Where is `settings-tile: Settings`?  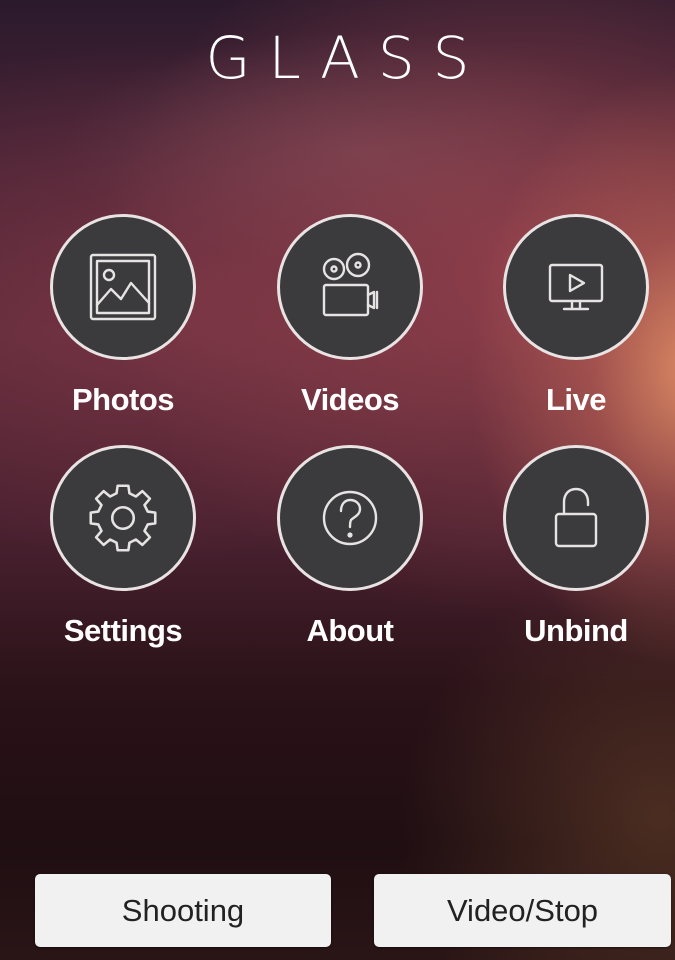 settings-tile: Settings is located at coordinates (126, 555).